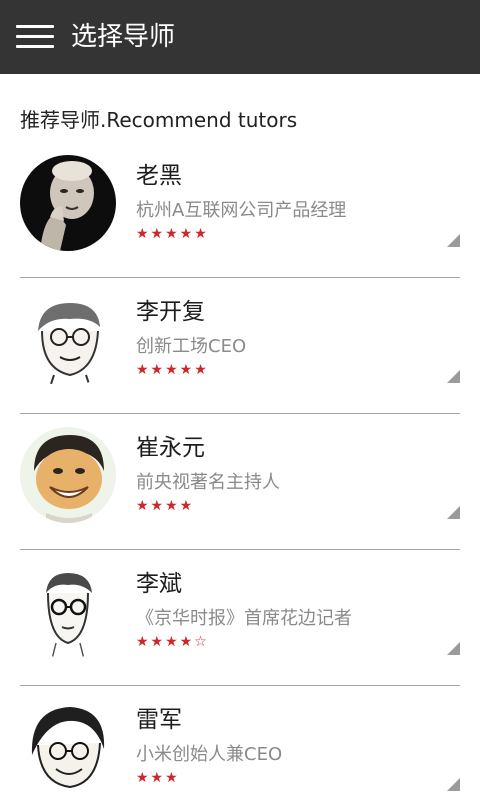  What do you see at coordinates (172, 642) in the screenshot?
I see `rating-stars: ★★★★☆` at bounding box center [172, 642].